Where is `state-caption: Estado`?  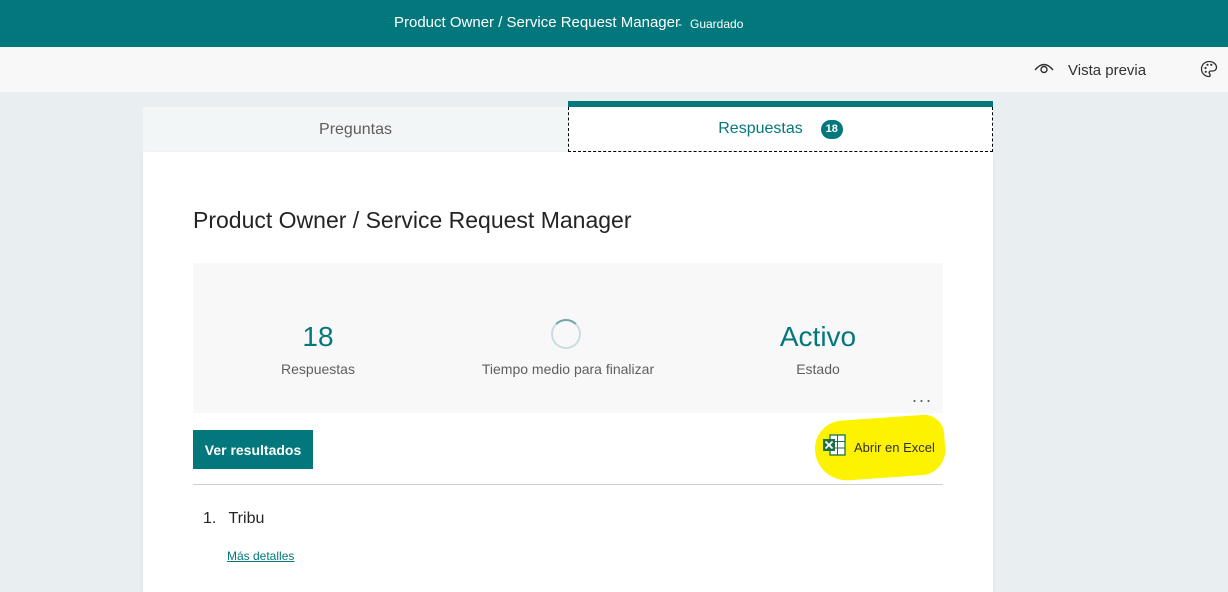 state-caption: Estado is located at coordinates (818, 369).